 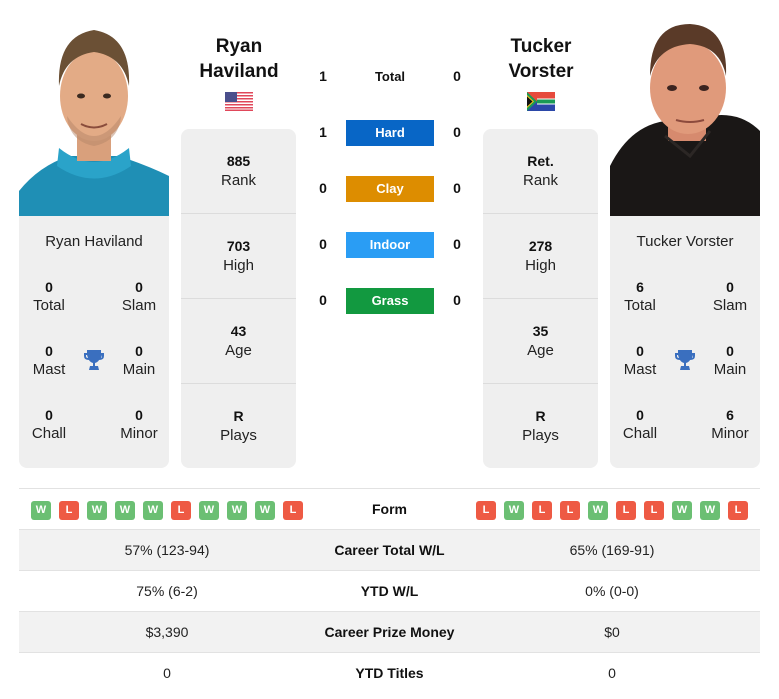 I want to click on titles-total-value: 0, so click(x=49, y=287).